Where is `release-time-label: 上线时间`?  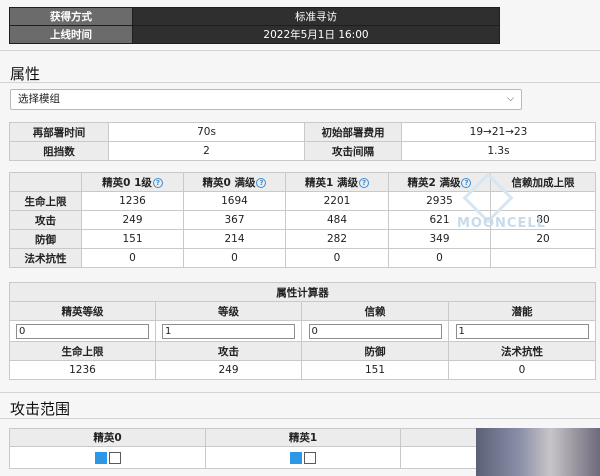 release-time-label: 上线时间 is located at coordinates (71, 34).